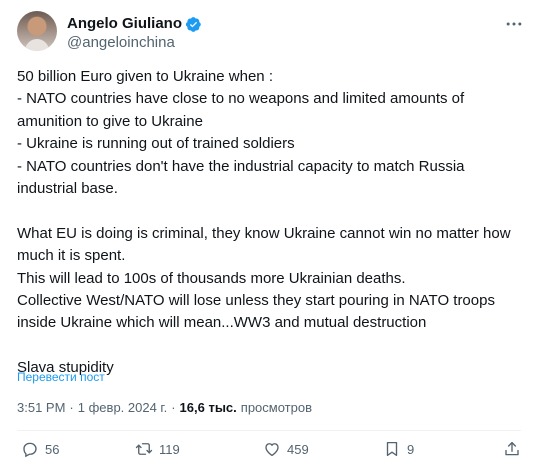 This screenshot has height=473, width=538. I want to click on like-count: 459, so click(298, 449).